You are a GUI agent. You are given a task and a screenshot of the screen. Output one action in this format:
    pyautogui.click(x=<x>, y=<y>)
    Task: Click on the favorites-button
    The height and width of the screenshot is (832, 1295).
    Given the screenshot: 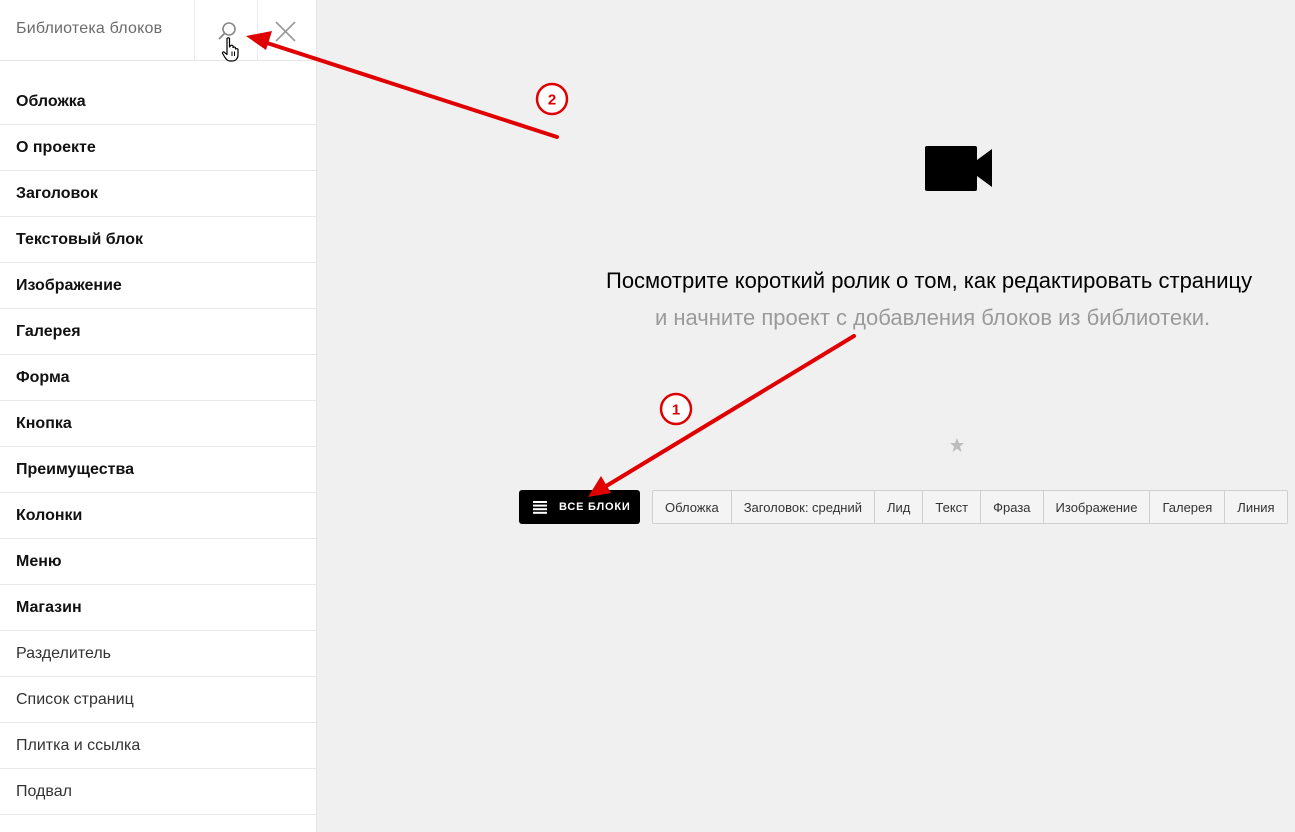 What is the action you would take?
    pyautogui.click(x=957, y=447)
    